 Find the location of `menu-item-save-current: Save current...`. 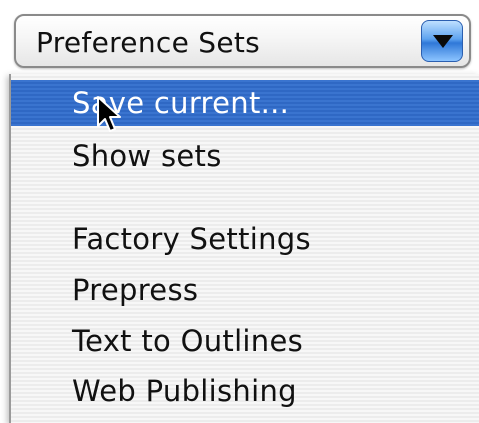

menu-item-save-current: Save current... is located at coordinates (245, 103).